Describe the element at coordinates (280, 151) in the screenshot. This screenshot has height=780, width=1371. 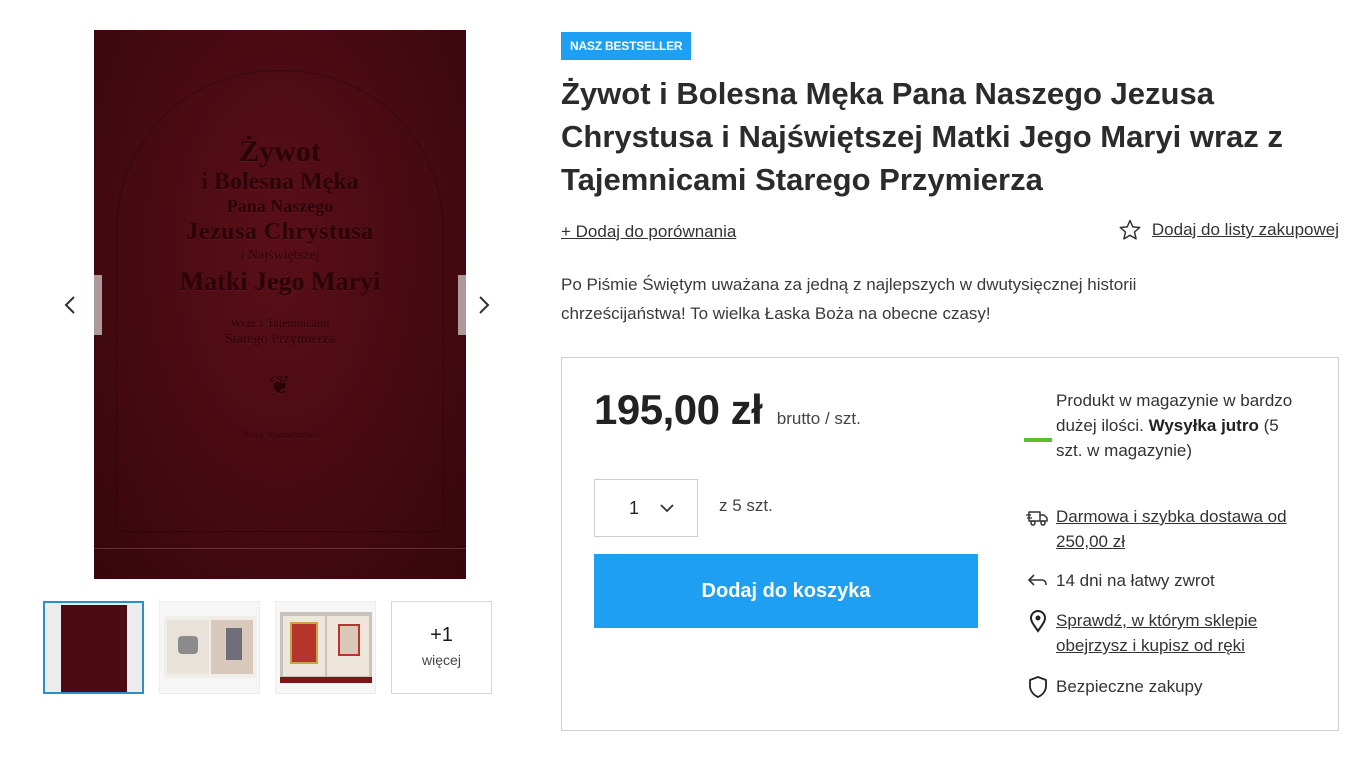
I see `cover-line: Żywot` at that location.